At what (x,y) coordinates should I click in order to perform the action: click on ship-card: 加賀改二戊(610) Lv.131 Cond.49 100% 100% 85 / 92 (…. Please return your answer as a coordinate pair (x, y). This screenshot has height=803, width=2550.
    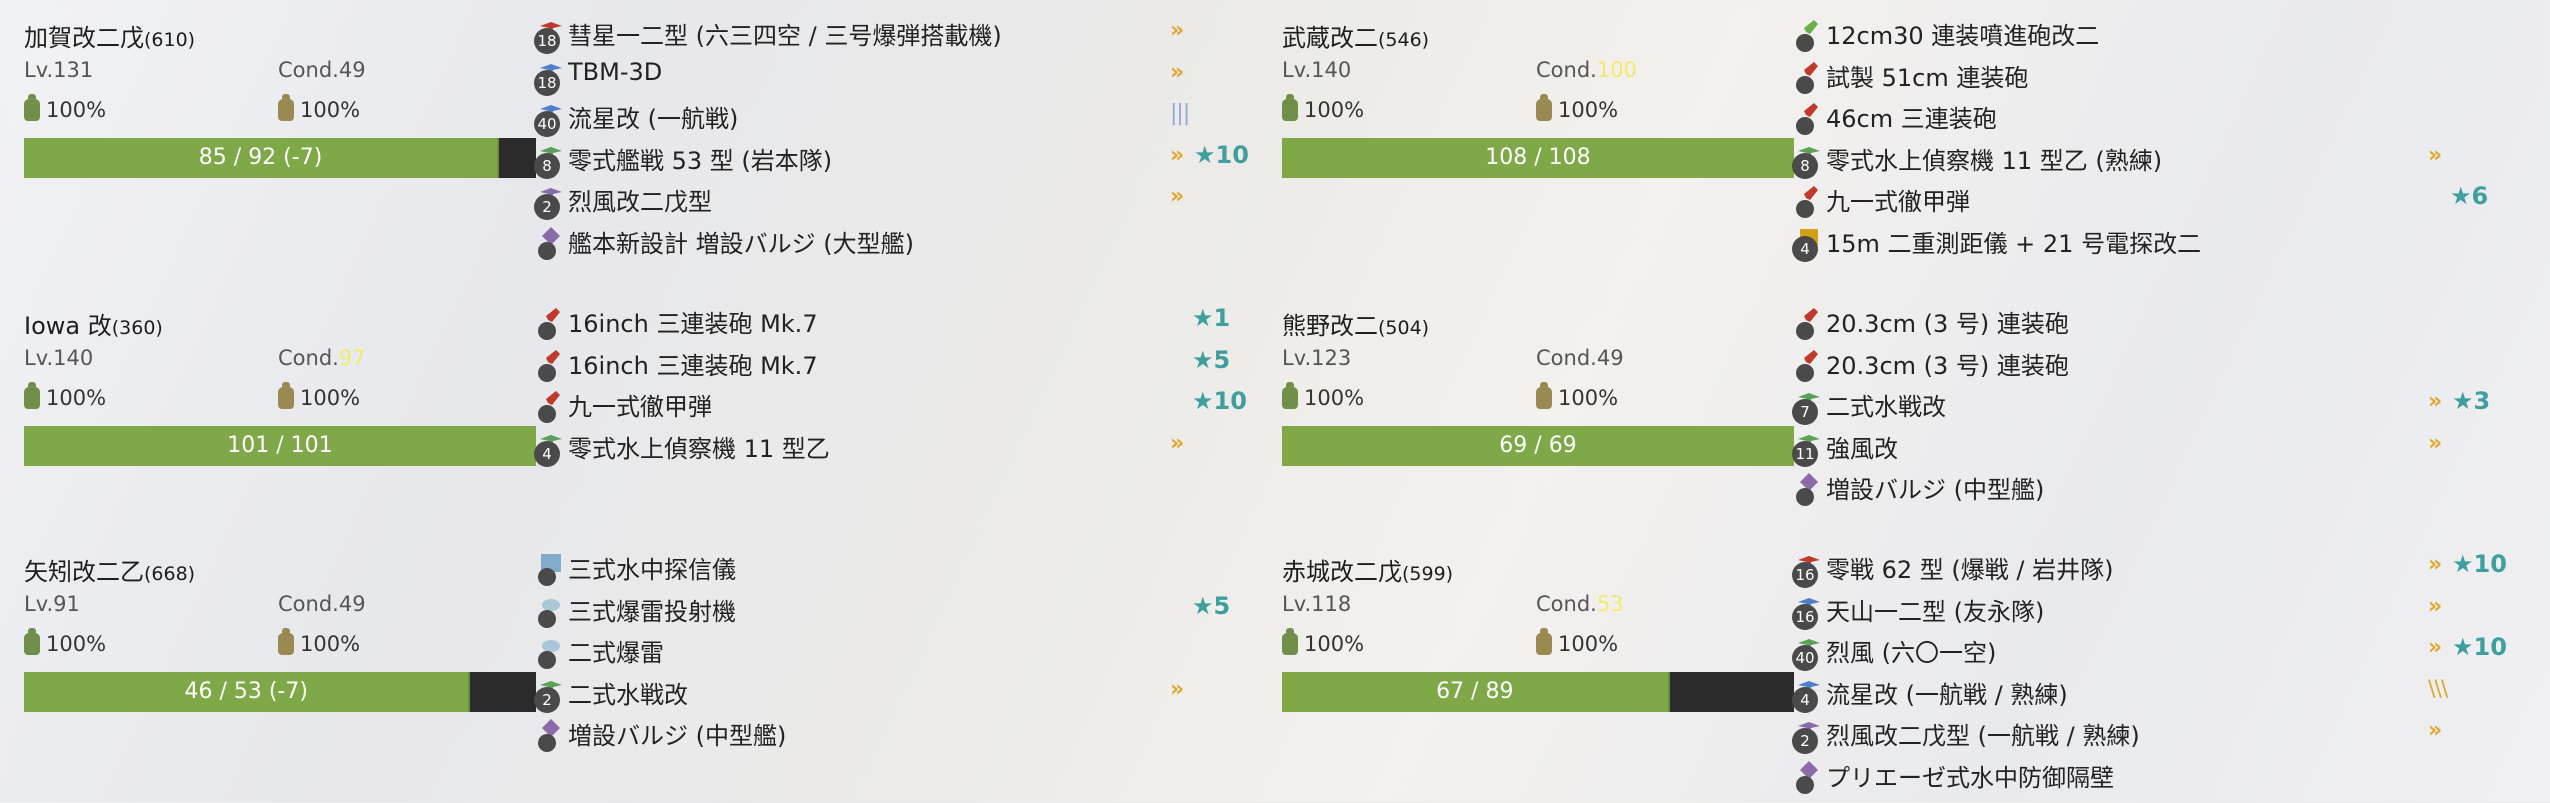
    Looking at the image, I should click on (280, 103).